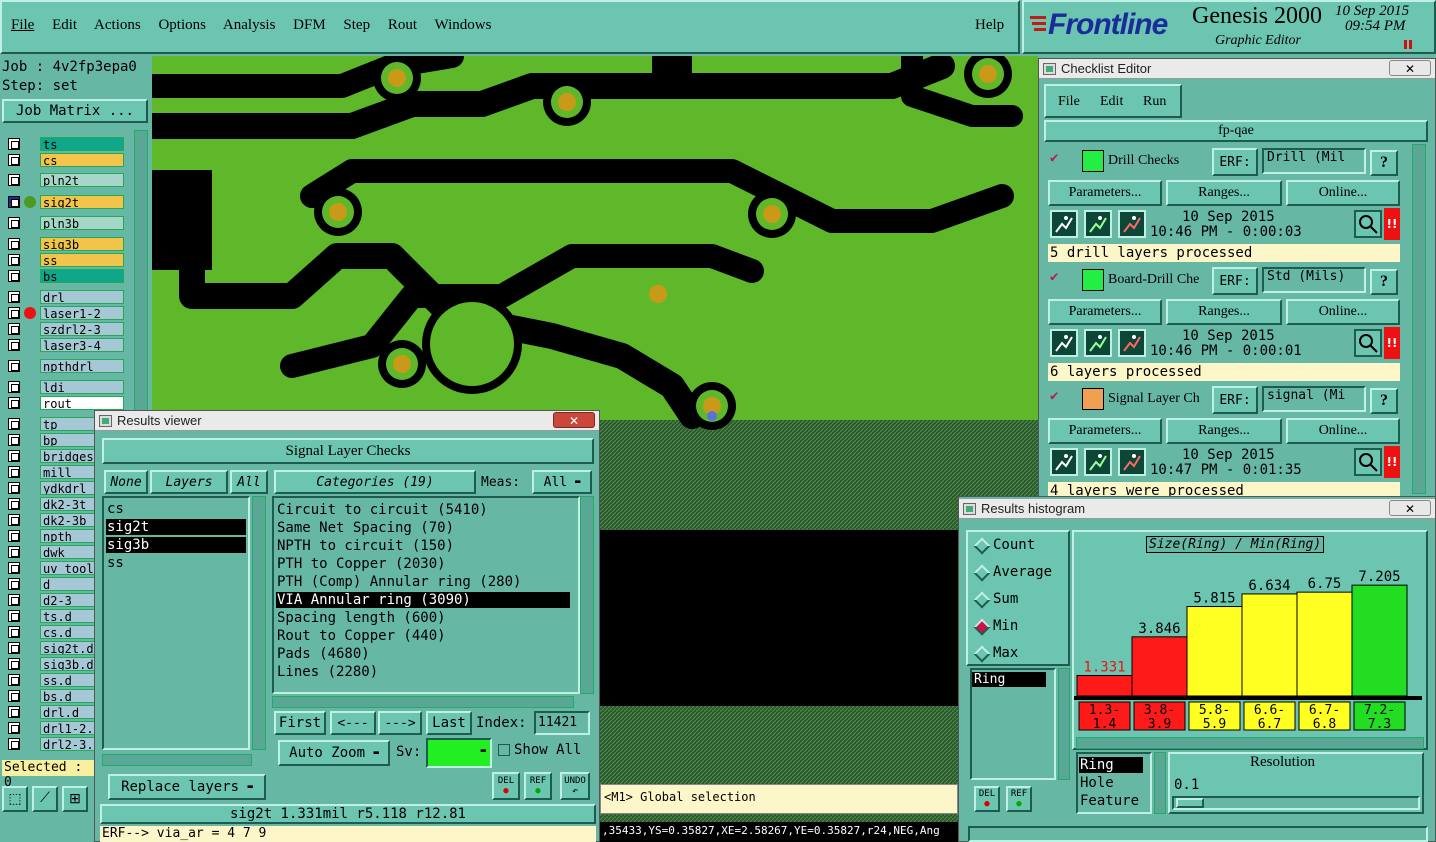 This screenshot has height=842, width=1436. I want to click on result-layer-item: ss, so click(176, 563).